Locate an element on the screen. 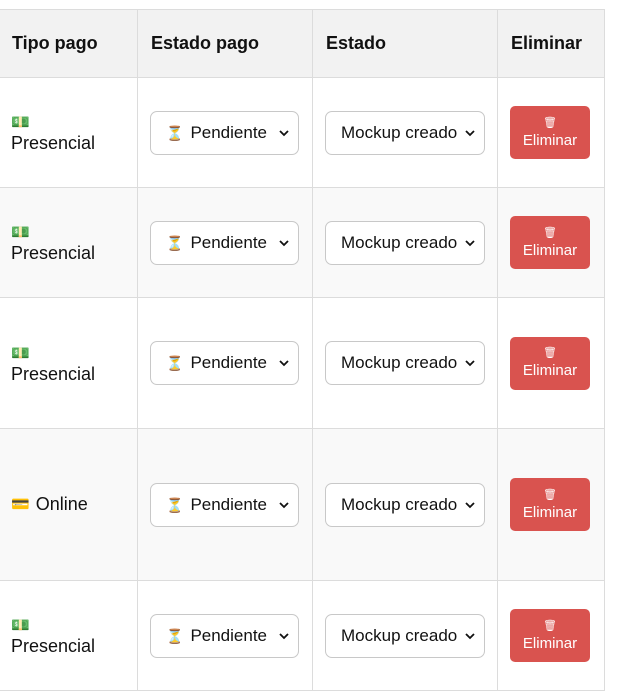 The width and height of the screenshot is (622, 692). header-estado-pago: Estado pago is located at coordinates (225, 43).